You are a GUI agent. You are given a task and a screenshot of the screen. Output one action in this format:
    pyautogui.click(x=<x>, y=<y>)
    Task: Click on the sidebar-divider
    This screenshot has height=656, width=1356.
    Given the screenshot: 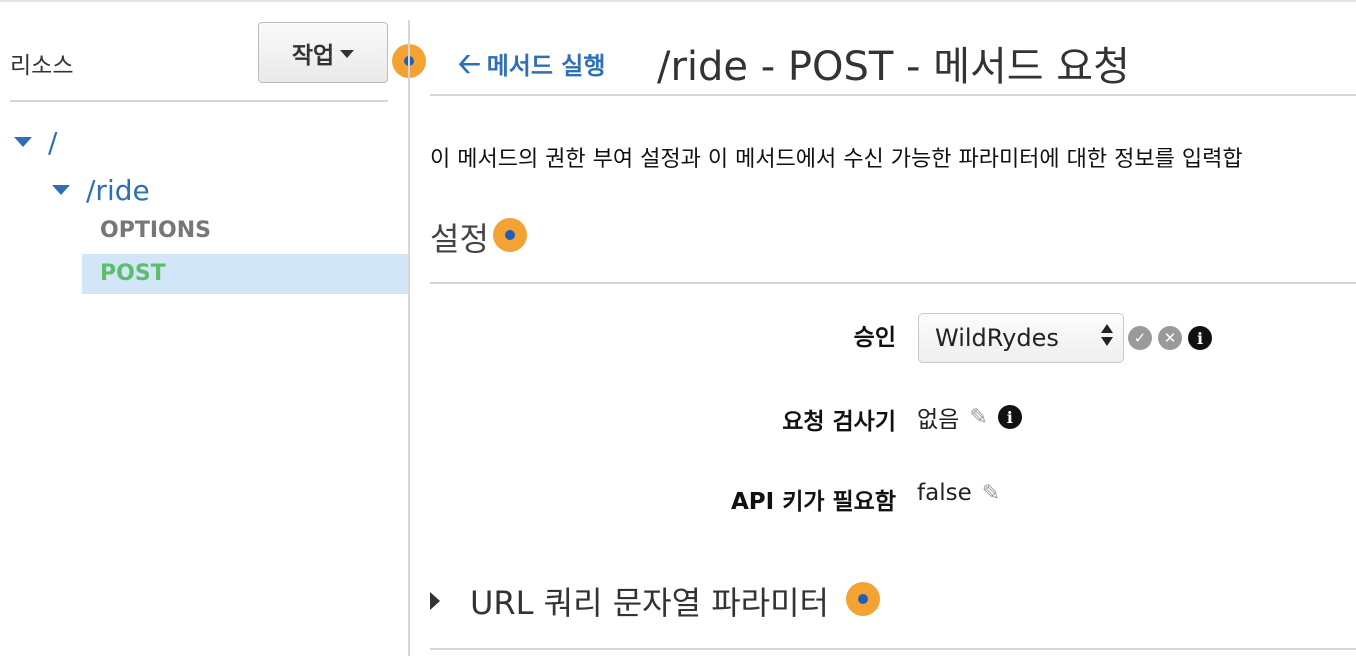 What is the action you would take?
    pyautogui.click(x=199, y=101)
    